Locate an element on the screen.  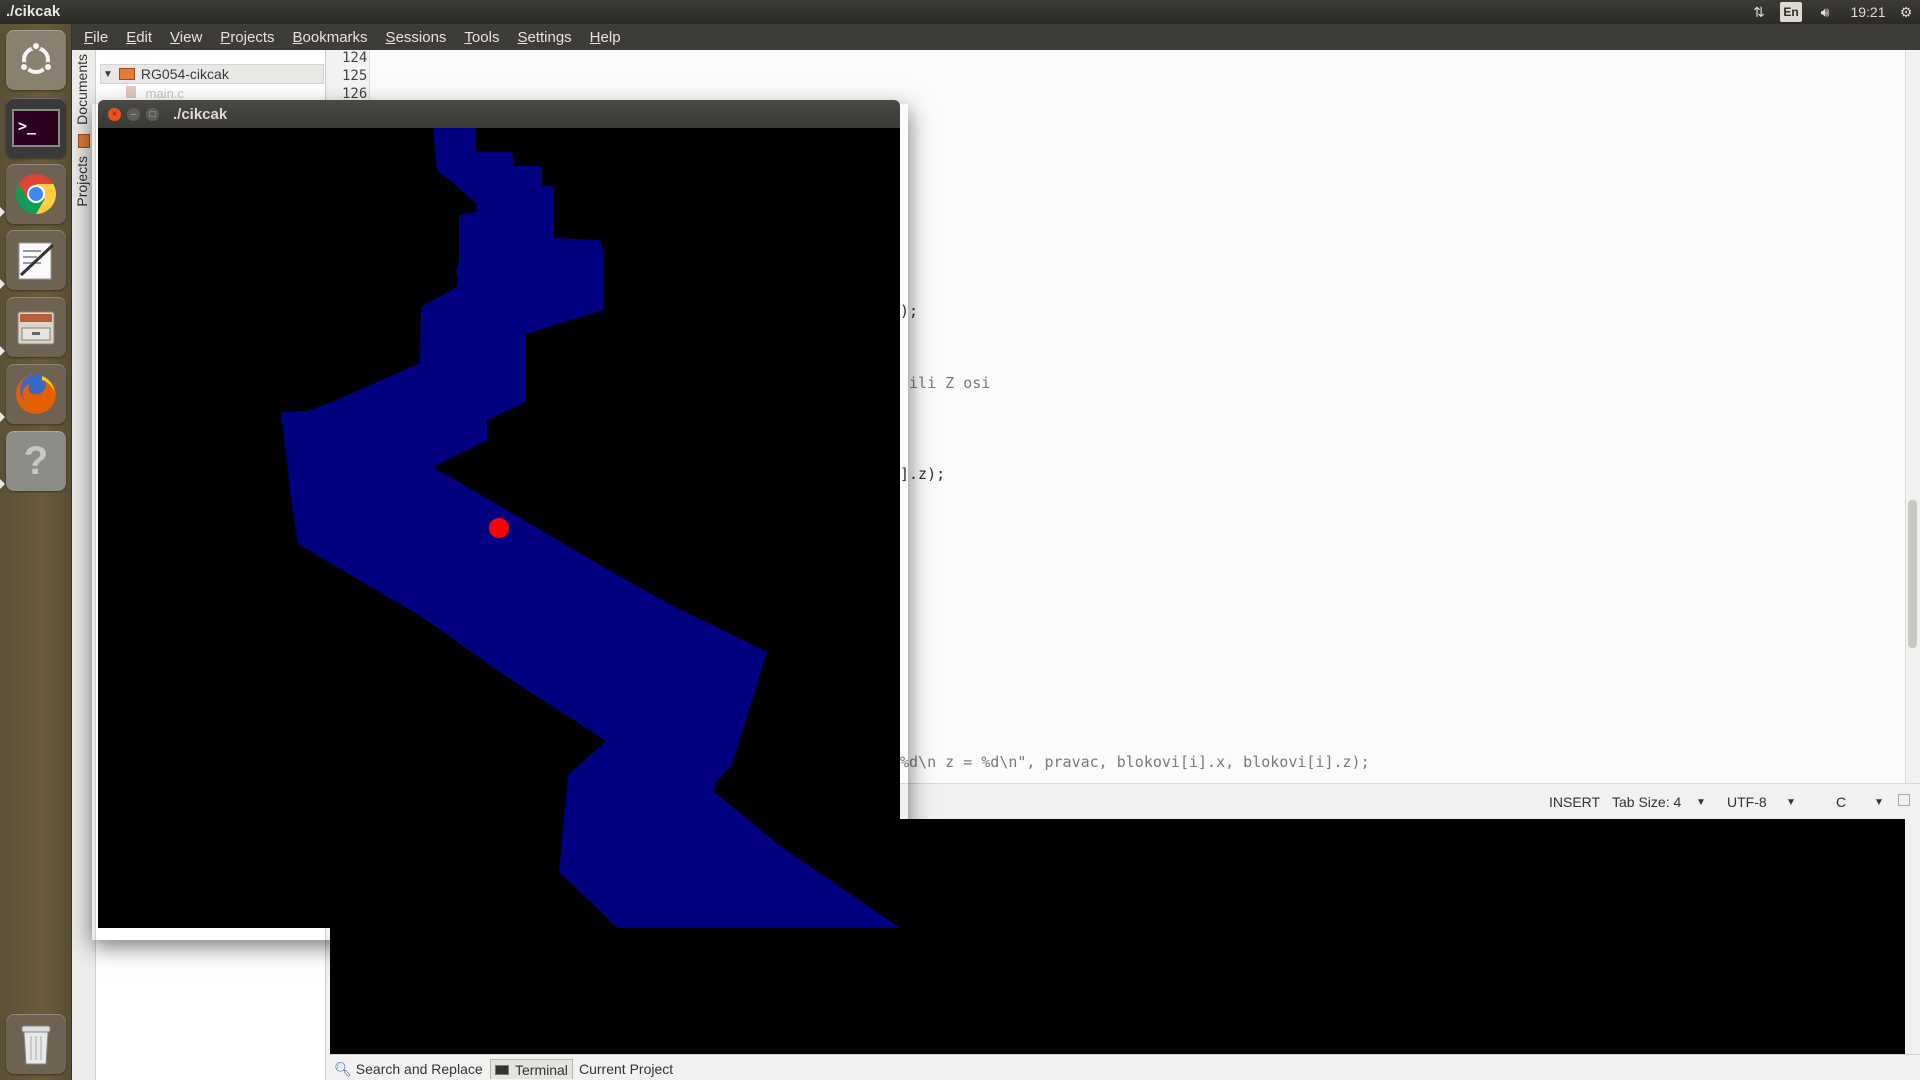
active-window-title: ./cikcak is located at coordinates (33, 11).